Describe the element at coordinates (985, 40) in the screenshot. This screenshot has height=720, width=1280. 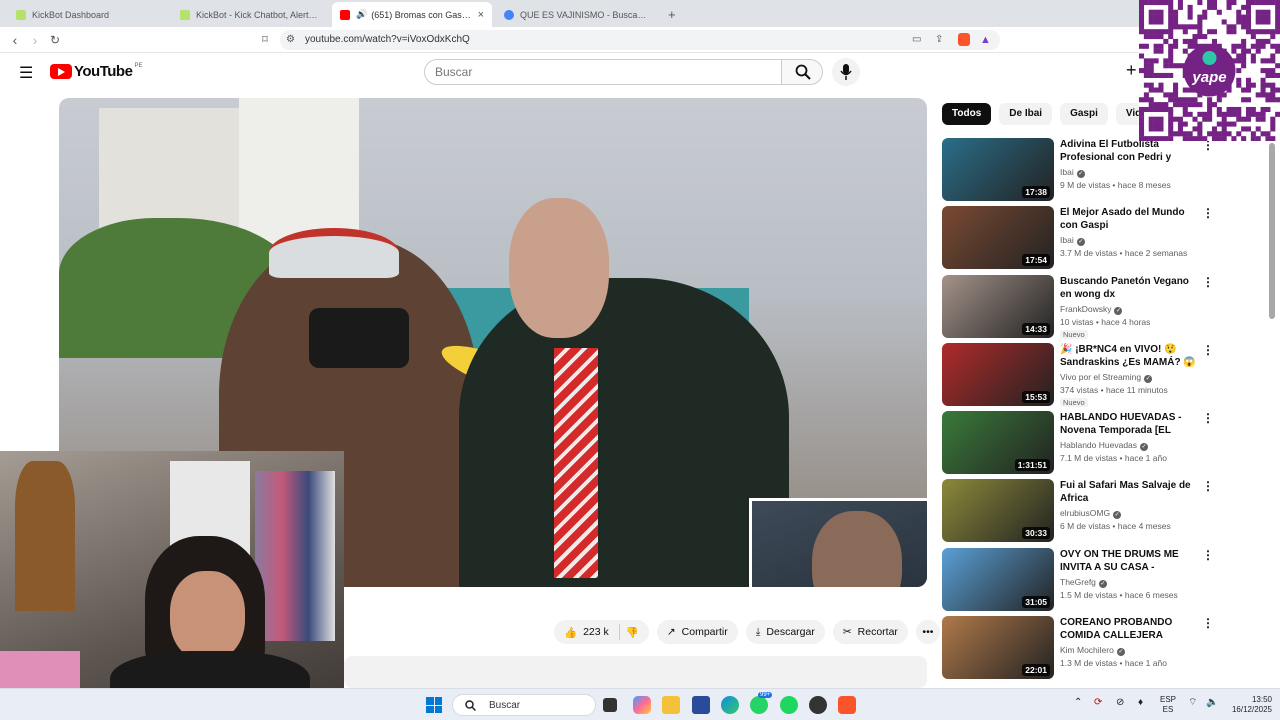
I see `brave-rewards-icon: ▲` at that location.